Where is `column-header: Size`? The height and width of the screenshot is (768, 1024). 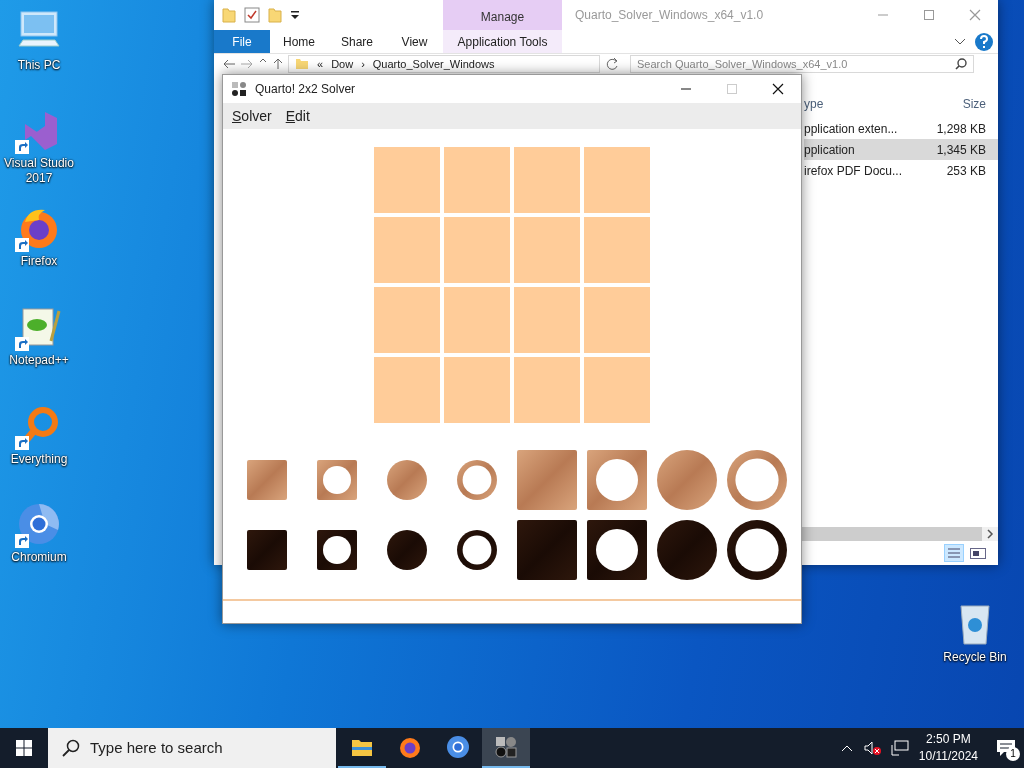 column-header: Size is located at coordinates (948, 104).